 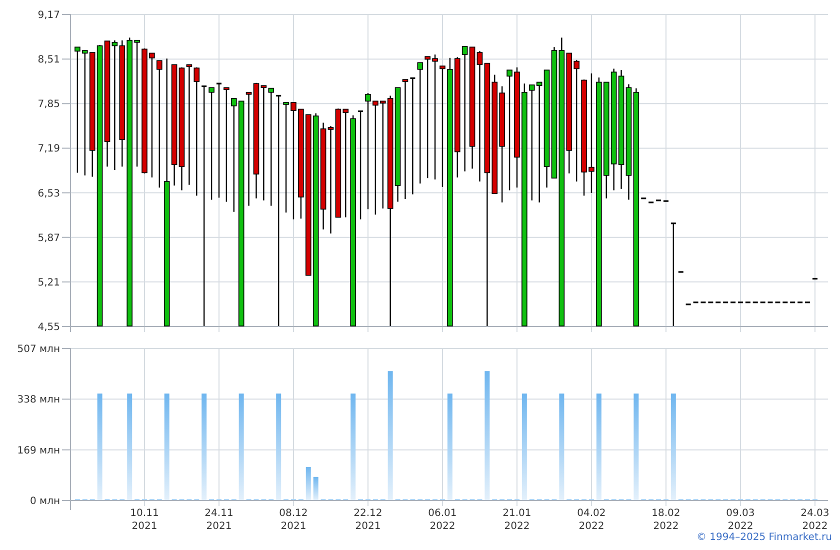 What do you see at coordinates (49, 194) in the screenshot?
I see `axis-label: 6,53` at bounding box center [49, 194].